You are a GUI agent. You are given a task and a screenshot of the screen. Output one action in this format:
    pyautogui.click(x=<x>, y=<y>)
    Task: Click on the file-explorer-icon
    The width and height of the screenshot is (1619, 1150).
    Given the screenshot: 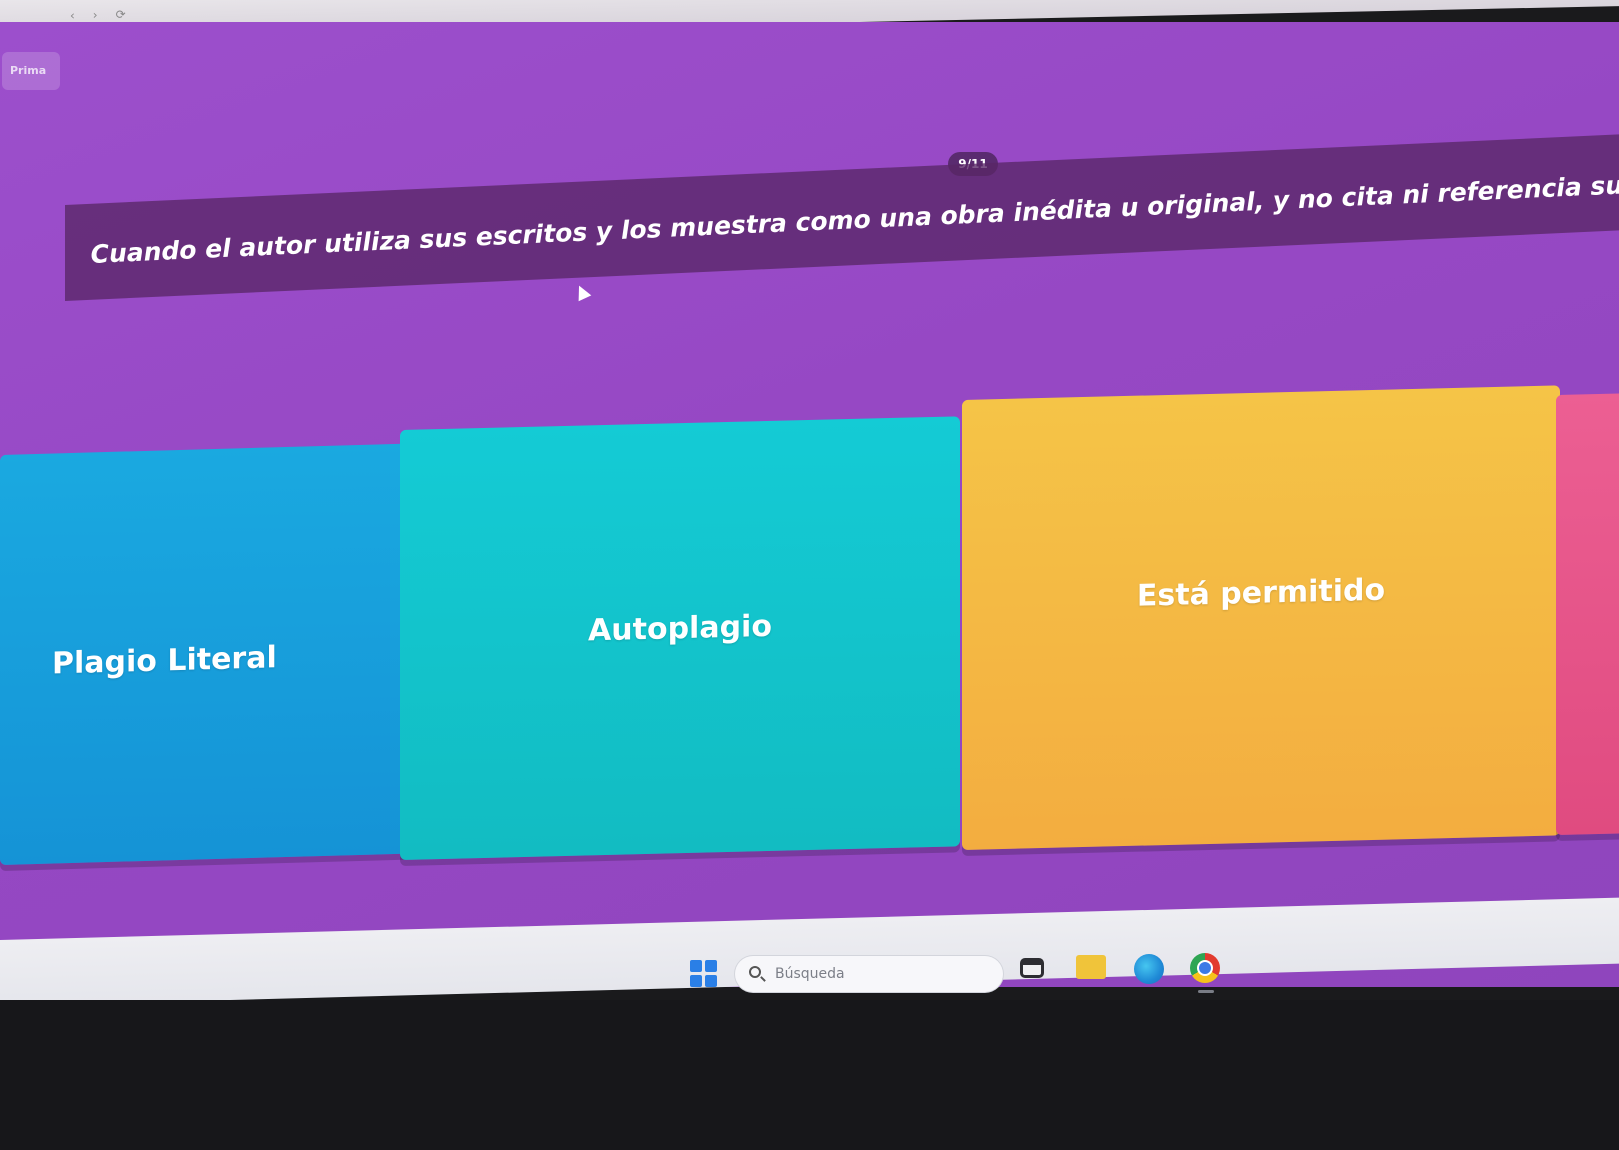 What is the action you would take?
    pyautogui.click(x=1091, y=967)
    